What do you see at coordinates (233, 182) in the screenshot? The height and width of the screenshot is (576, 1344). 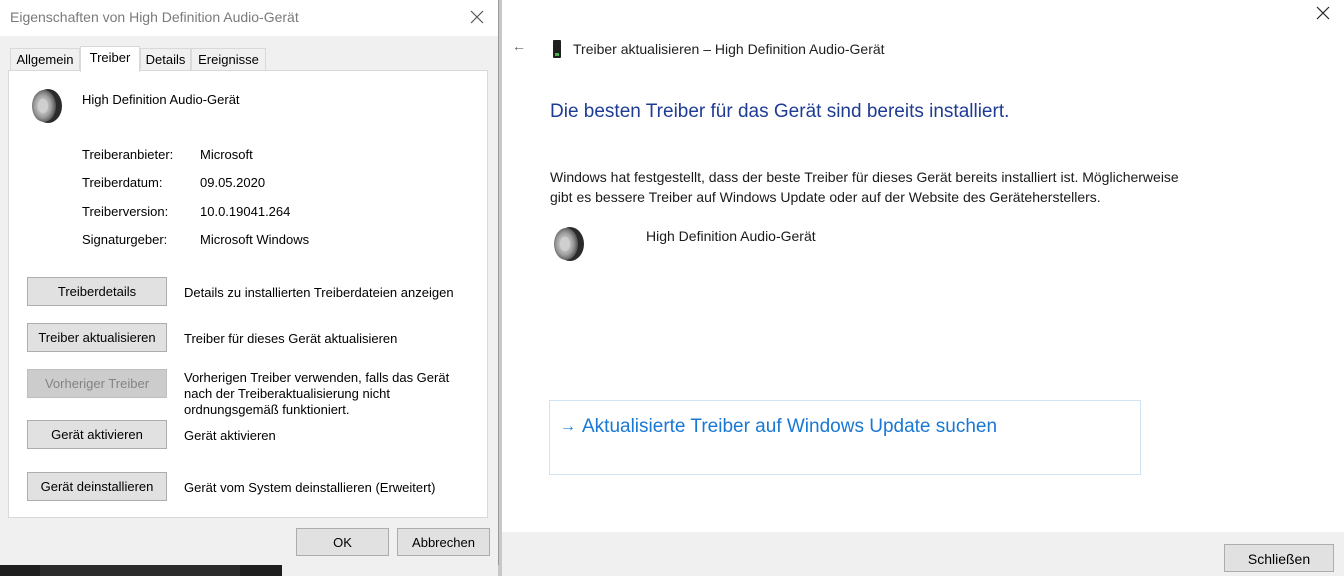 I see `driver-date-value: 09.05.2020` at bounding box center [233, 182].